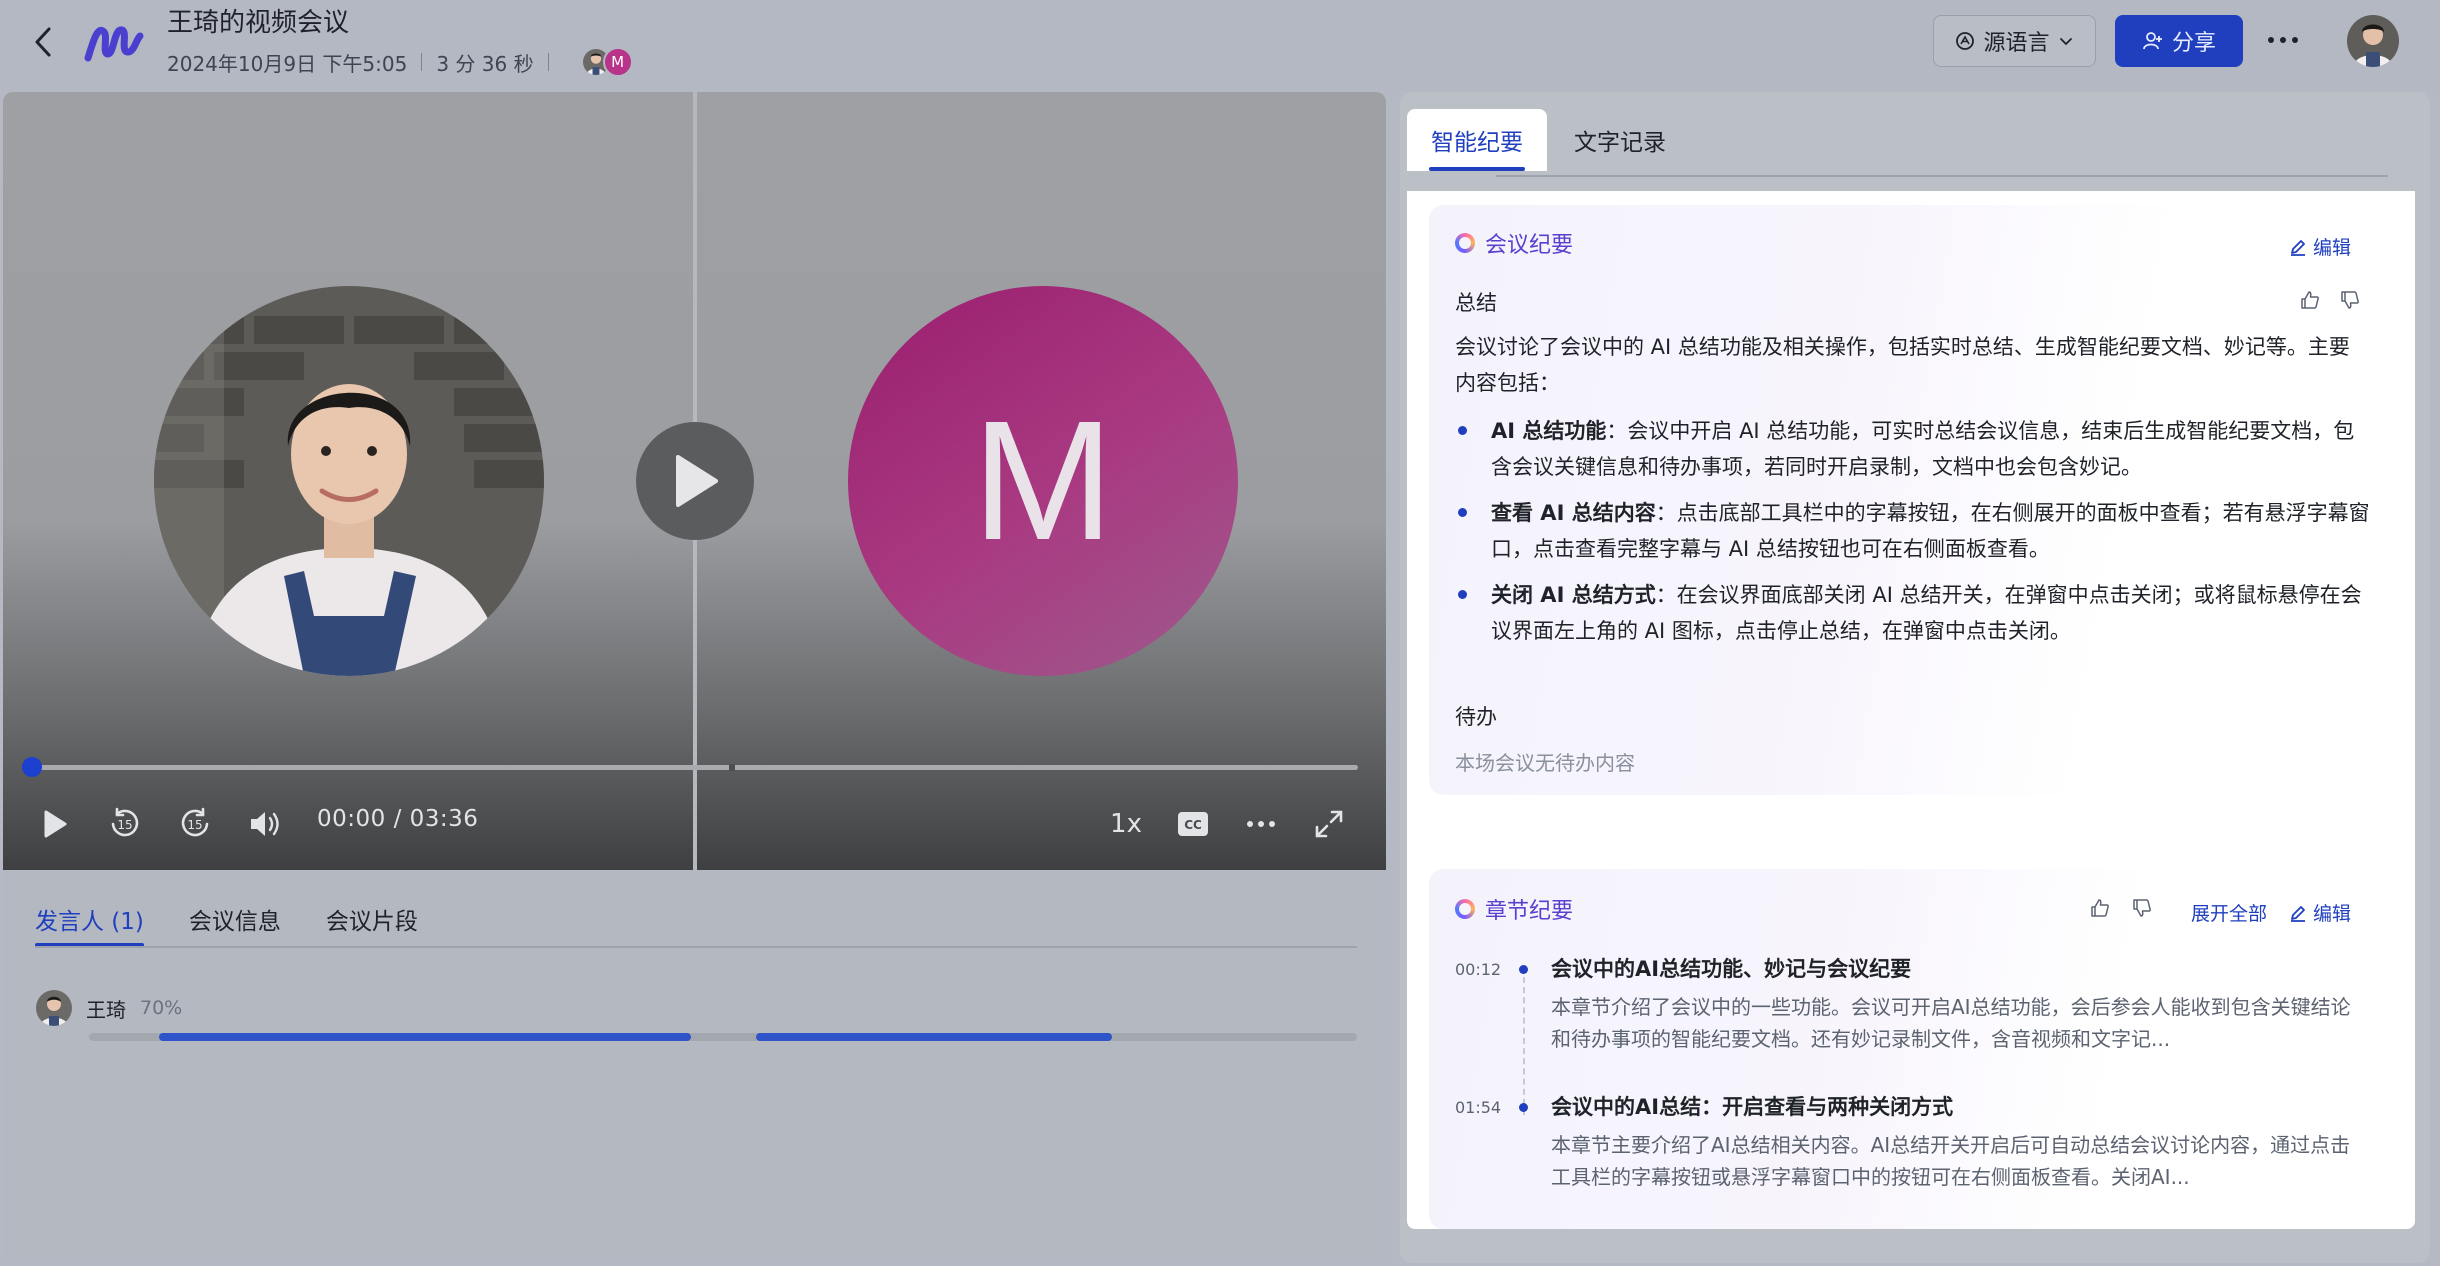  Describe the element at coordinates (161, 1008) in the screenshot. I see `speaker-percent: 70%` at that location.